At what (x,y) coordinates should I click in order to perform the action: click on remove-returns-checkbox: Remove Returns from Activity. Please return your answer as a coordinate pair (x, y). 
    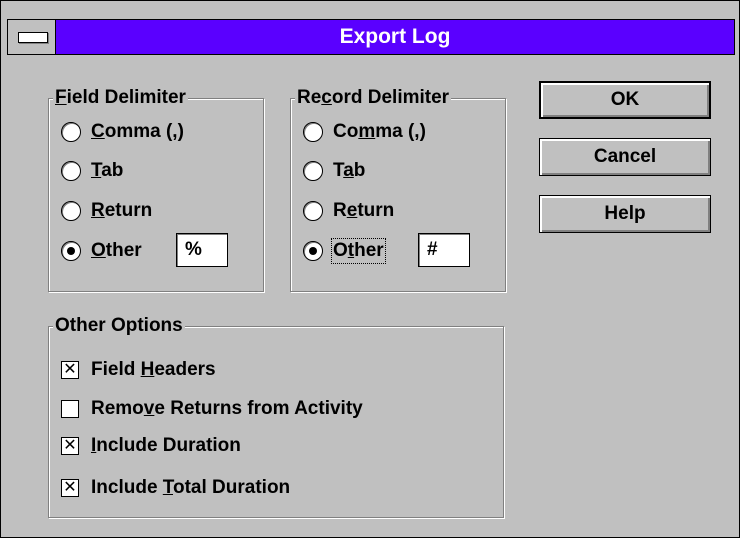
    Looking at the image, I should click on (212, 409).